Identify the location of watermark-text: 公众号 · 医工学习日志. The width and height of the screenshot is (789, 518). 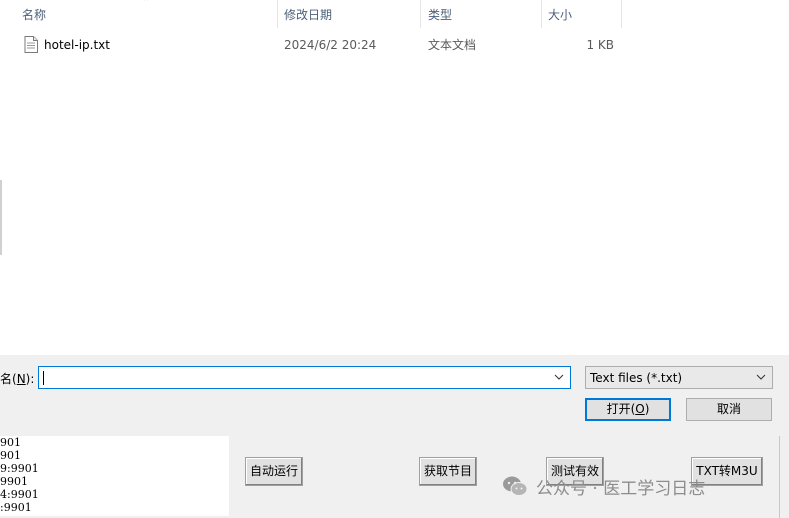
(621, 488).